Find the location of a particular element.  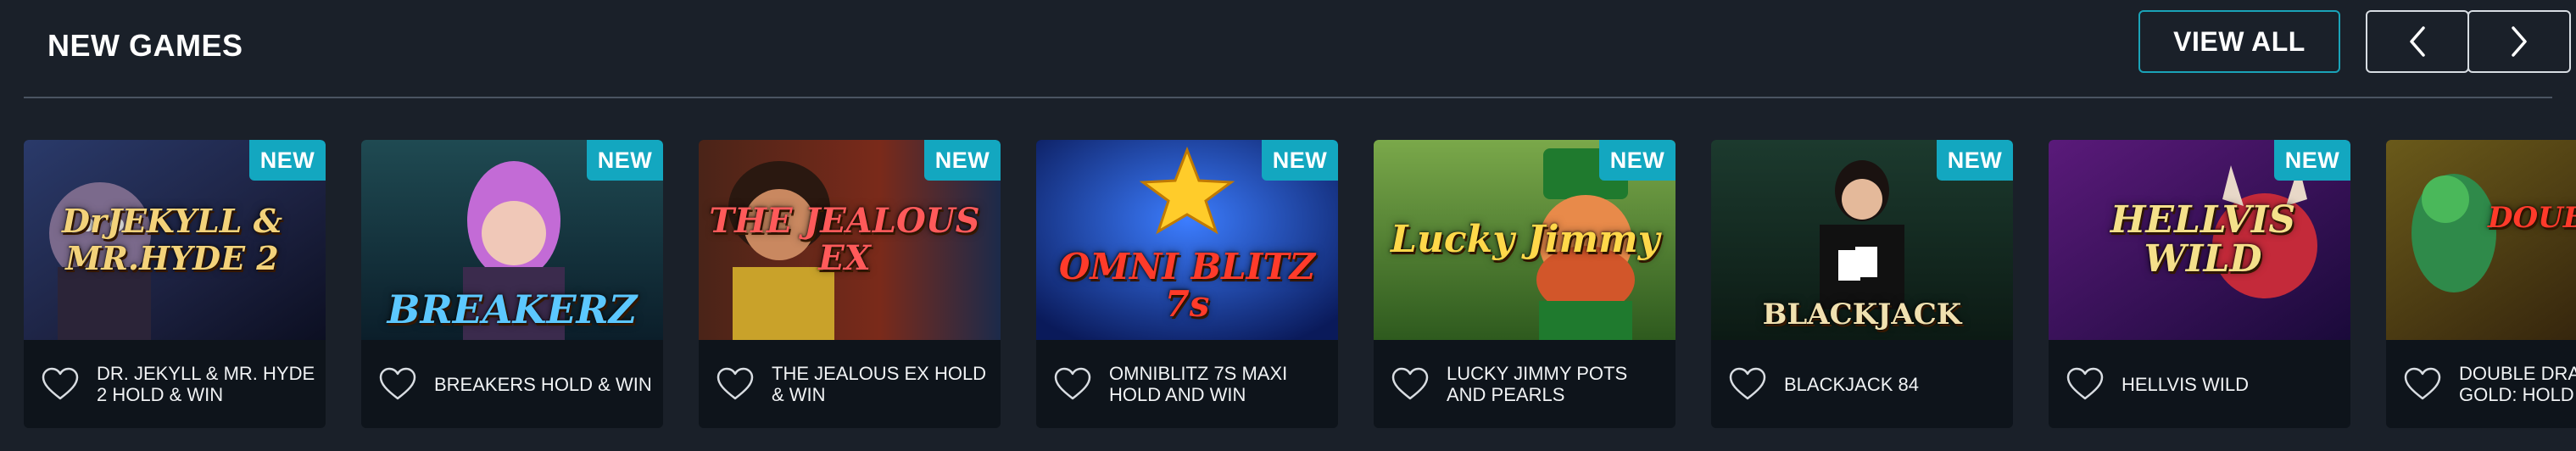

game-info: LUCKY JIMMY POTS AND PEARLS is located at coordinates (1525, 384).